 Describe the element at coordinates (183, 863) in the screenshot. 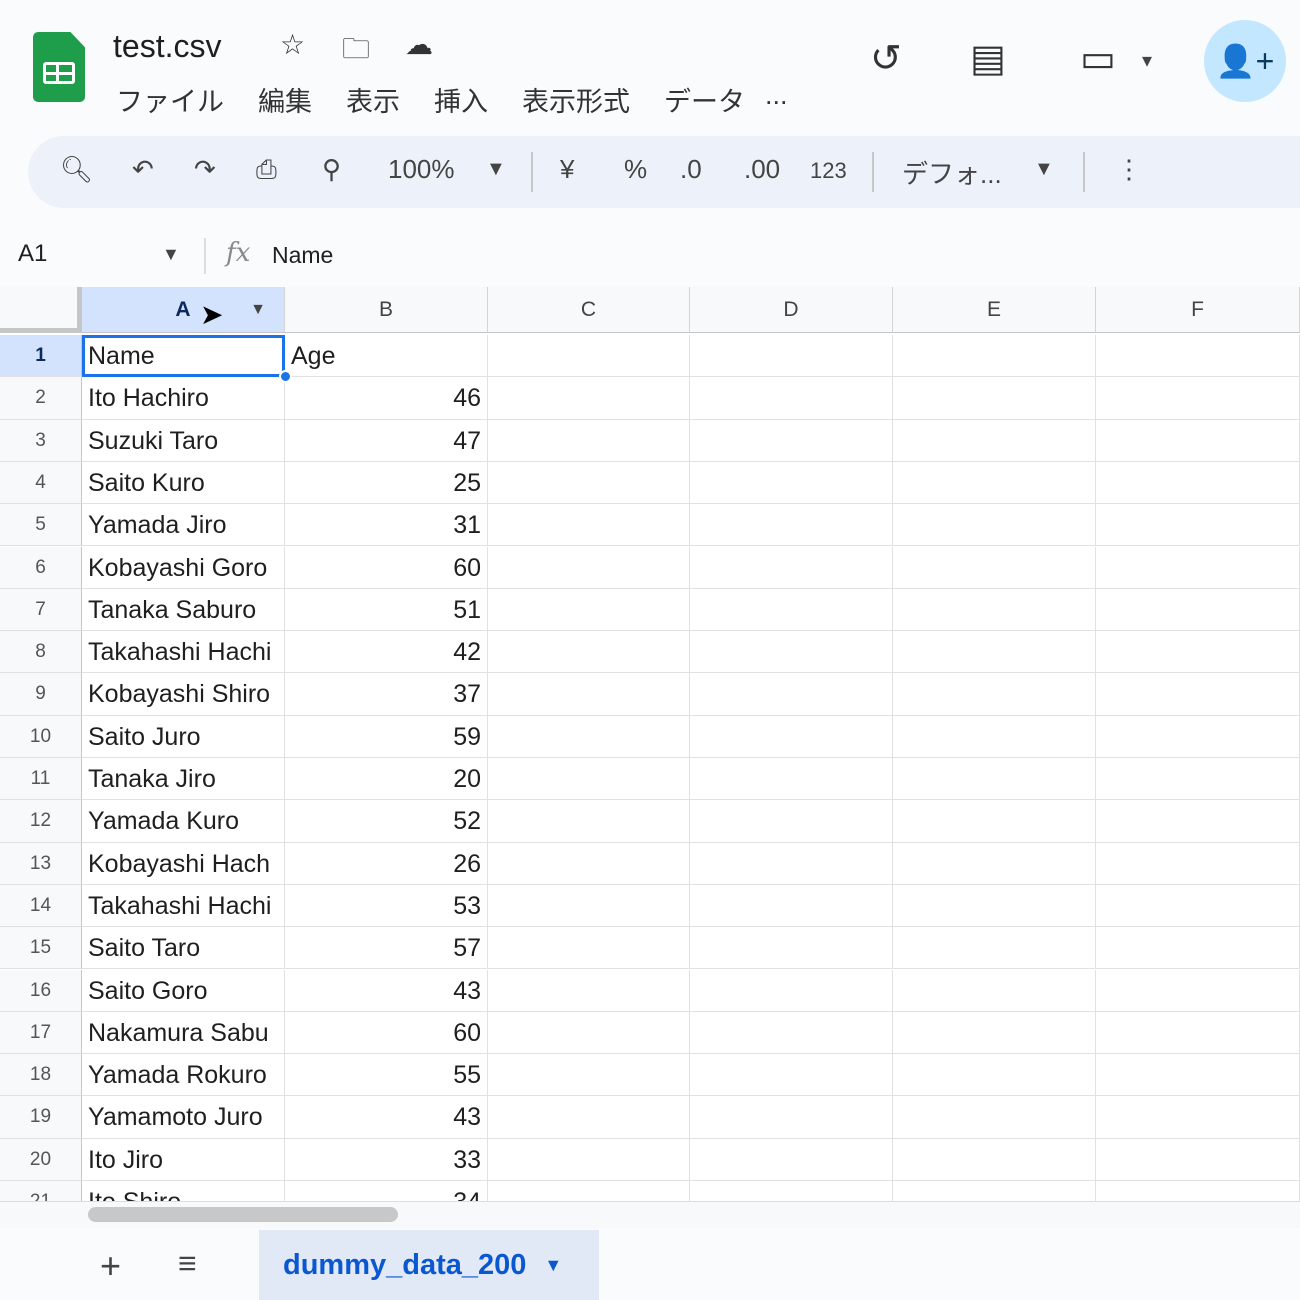

I see `cell-a: Kobayashi Hach` at that location.